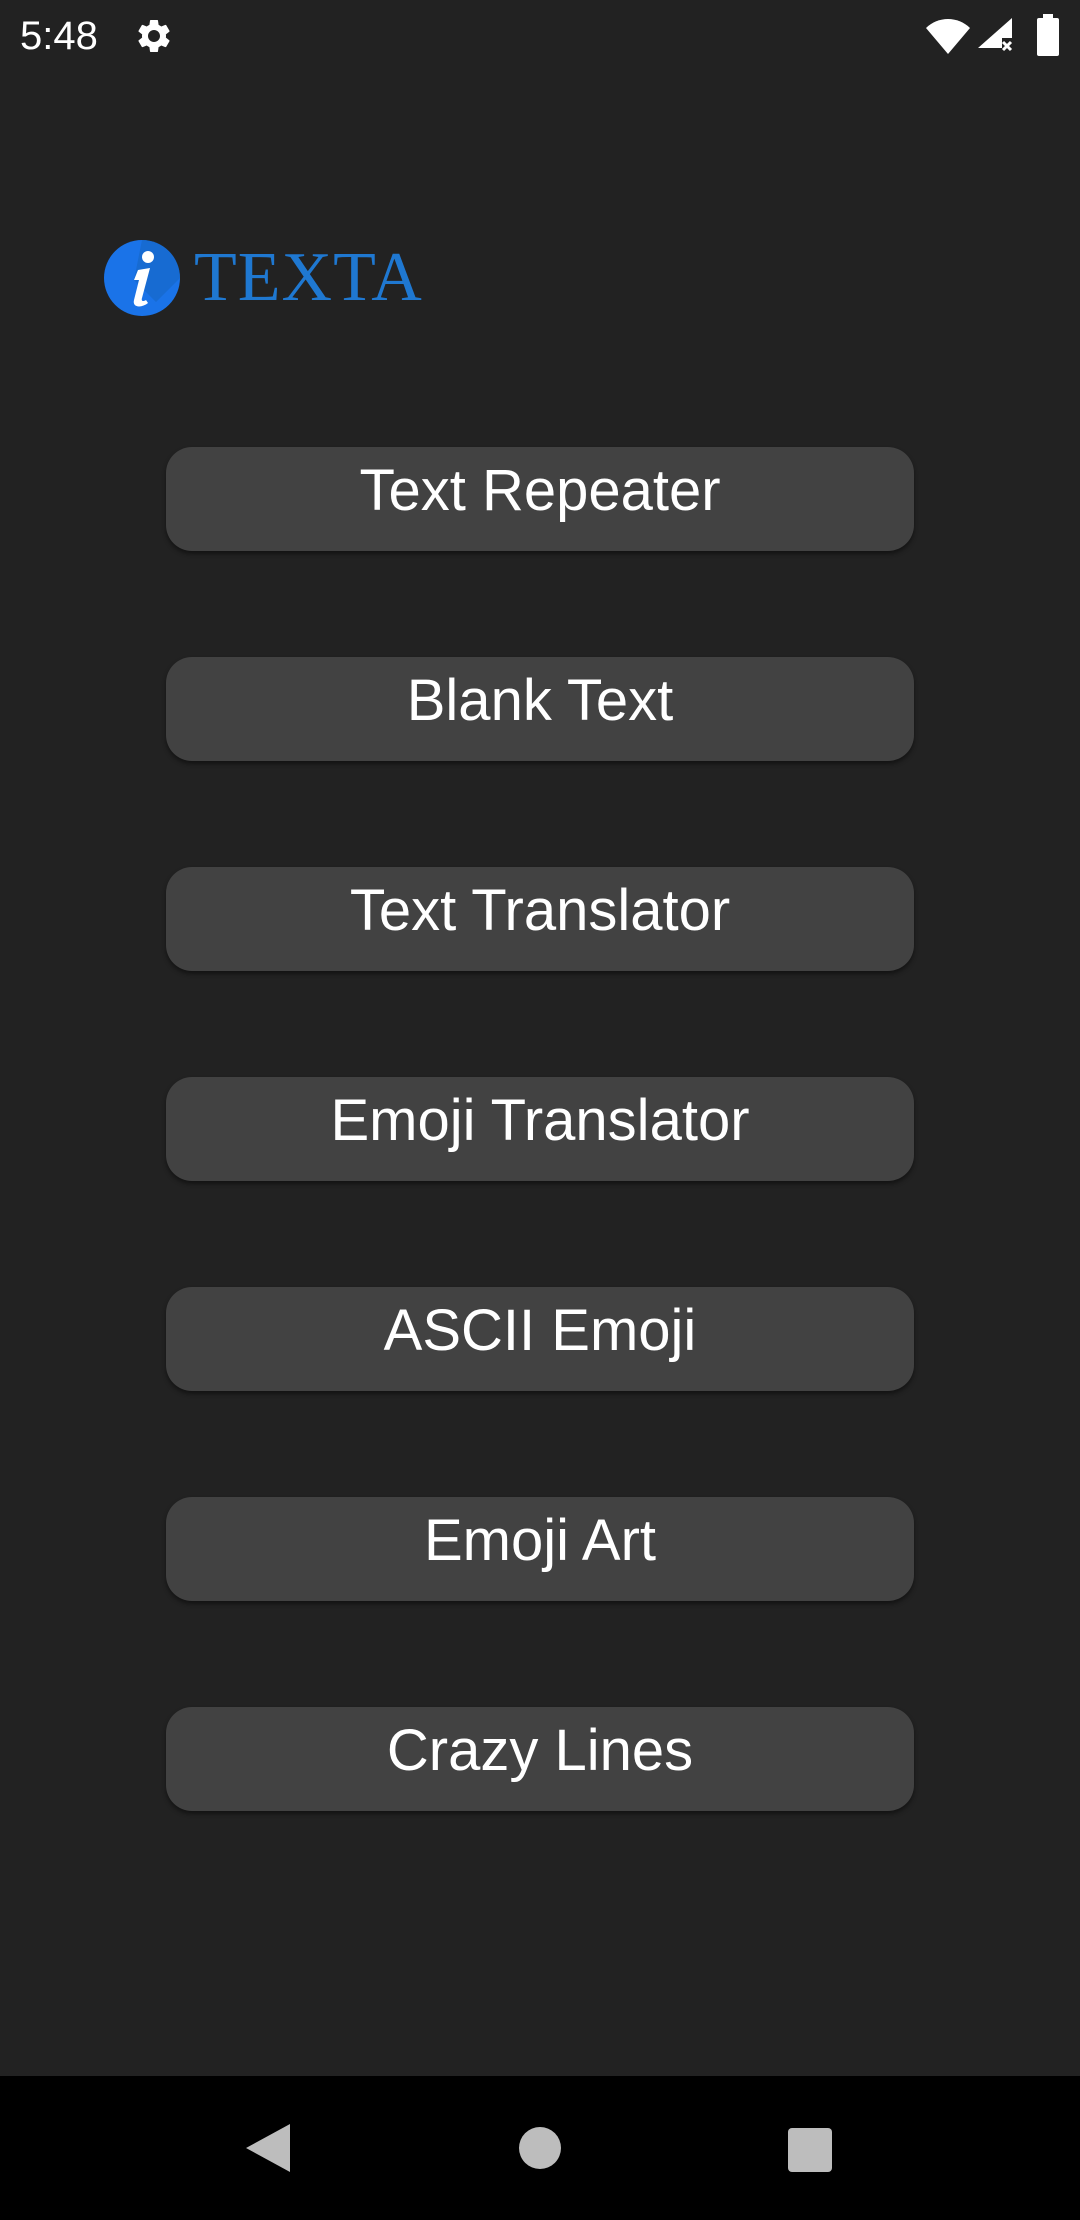 This screenshot has height=2220, width=1080. I want to click on gear-icon, so click(154, 36).